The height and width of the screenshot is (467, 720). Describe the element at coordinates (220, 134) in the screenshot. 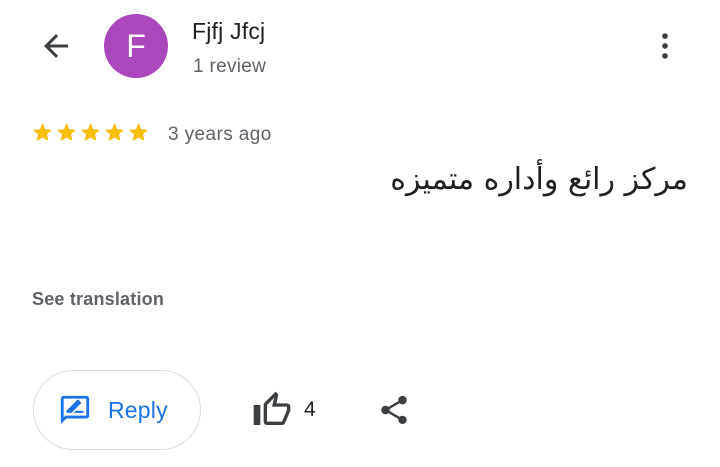

I see `review-time: 3 years ago` at that location.